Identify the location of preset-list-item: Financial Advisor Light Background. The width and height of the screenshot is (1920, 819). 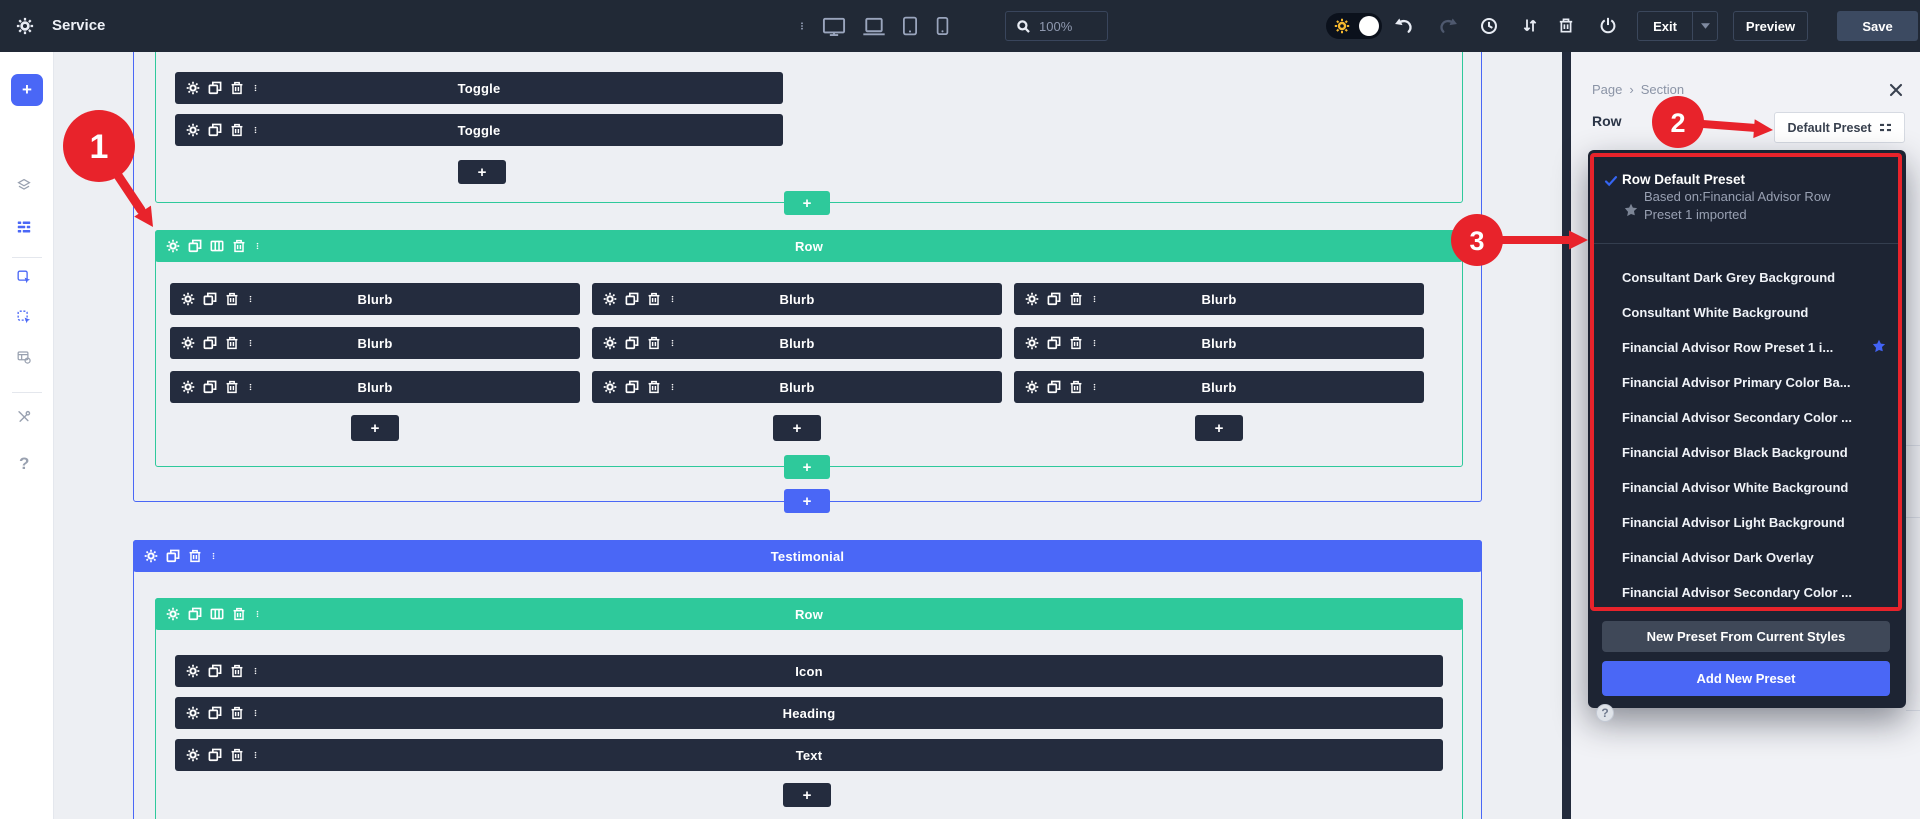
(1747, 522).